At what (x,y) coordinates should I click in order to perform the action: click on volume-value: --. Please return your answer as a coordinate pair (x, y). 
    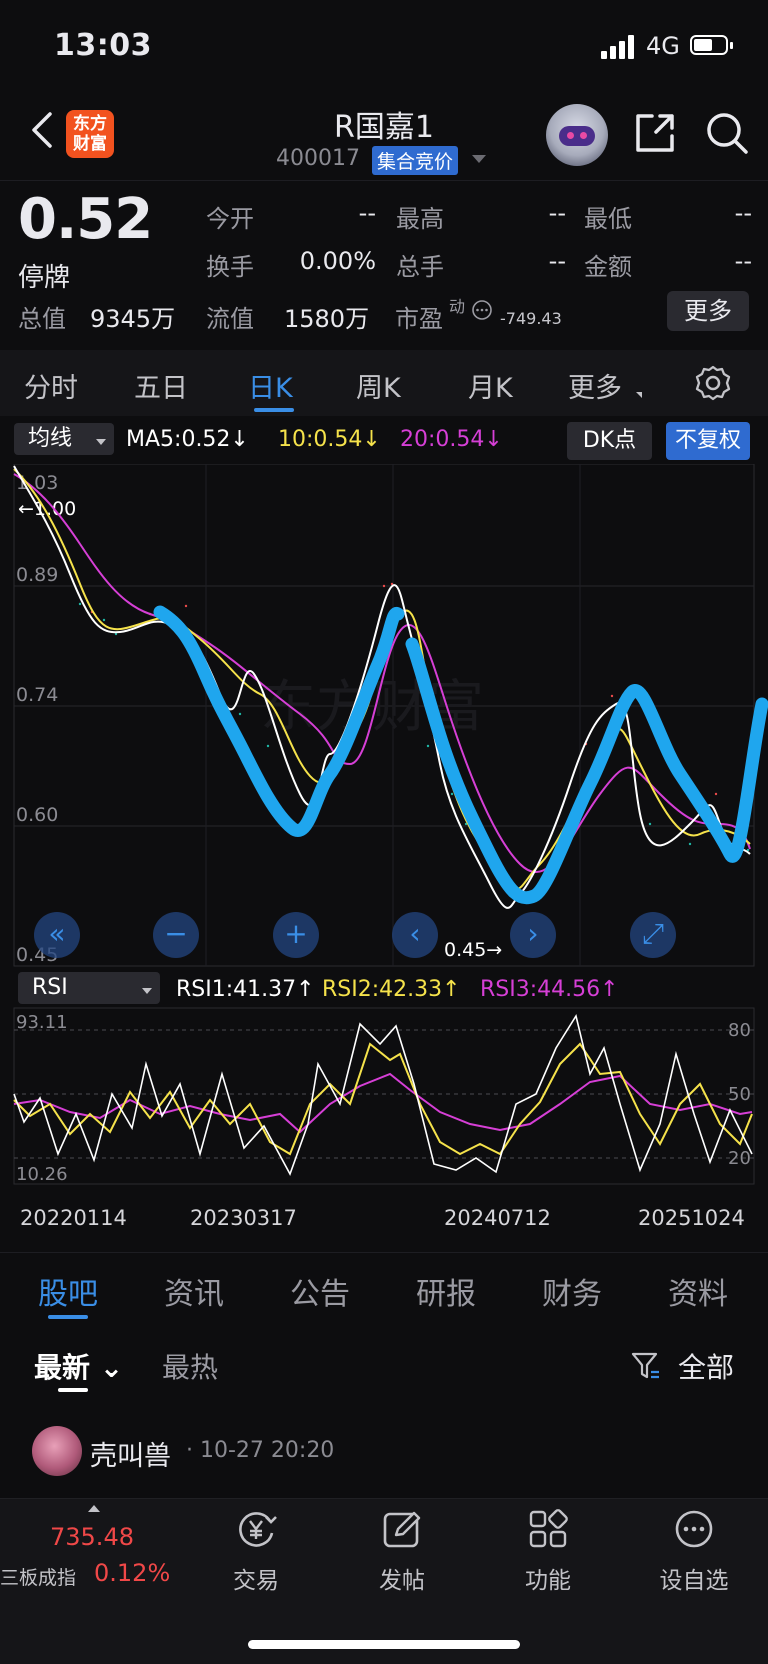
    Looking at the image, I should click on (557, 261).